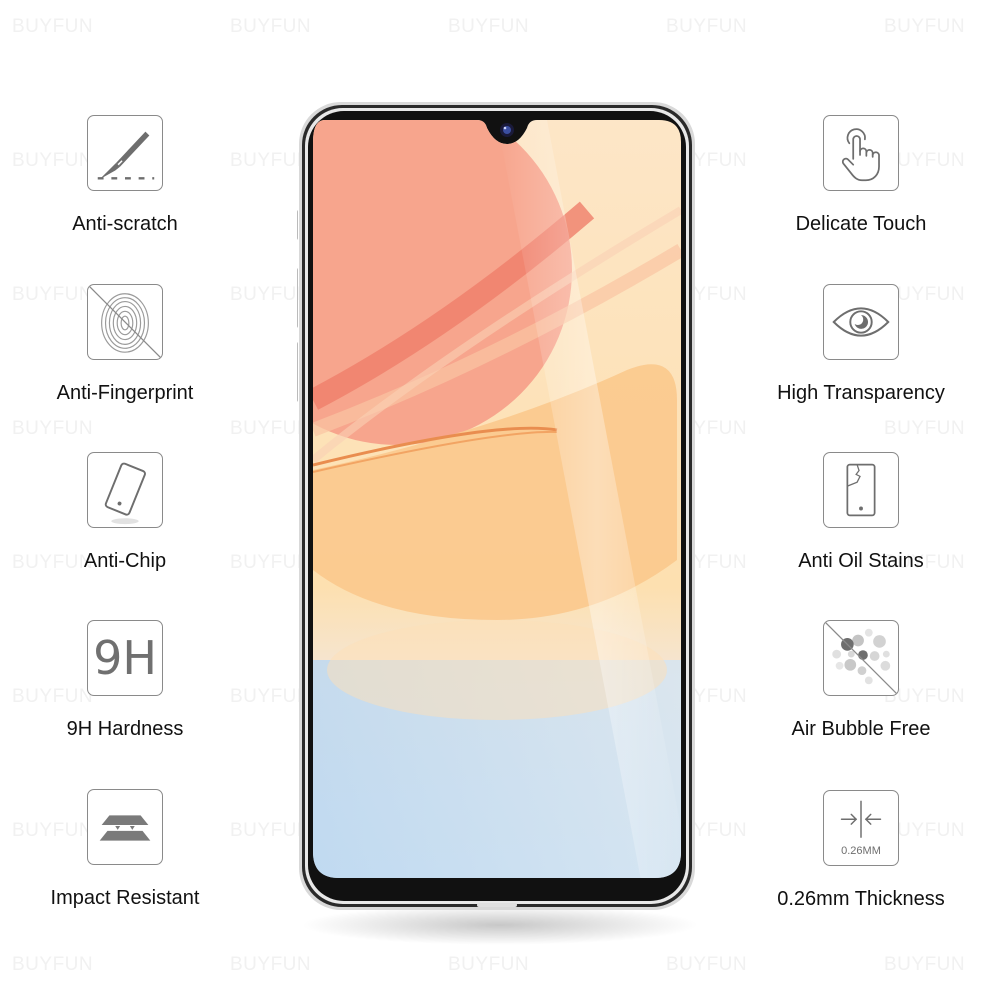  What do you see at coordinates (125, 153) in the screenshot?
I see `scalpel-icon` at bounding box center [125, 153].